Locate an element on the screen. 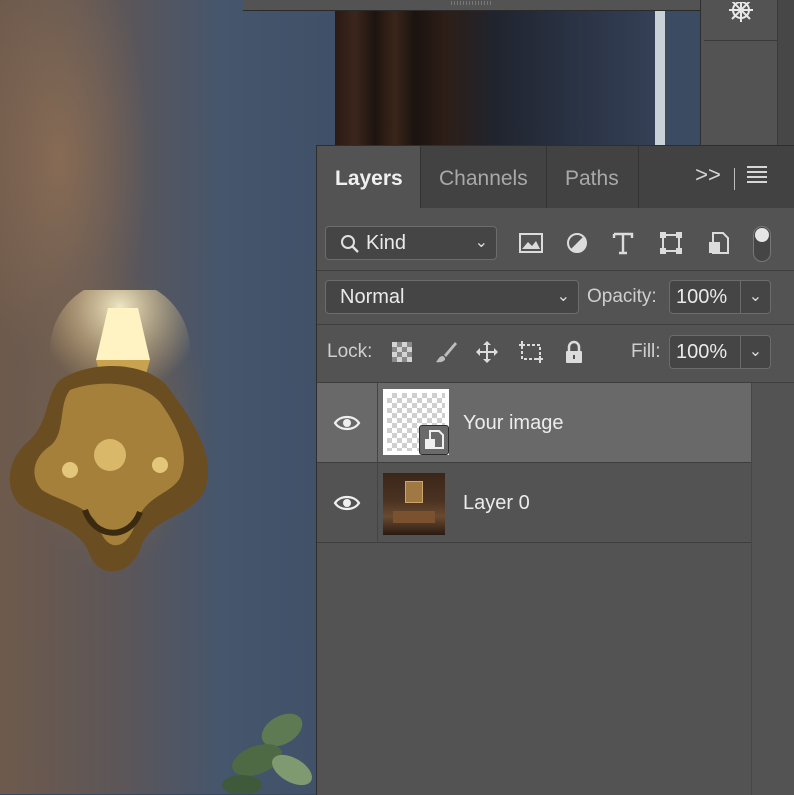 The image size is (794, 795). layer-row-your-image: Your image is located at coordinates (534, 423).